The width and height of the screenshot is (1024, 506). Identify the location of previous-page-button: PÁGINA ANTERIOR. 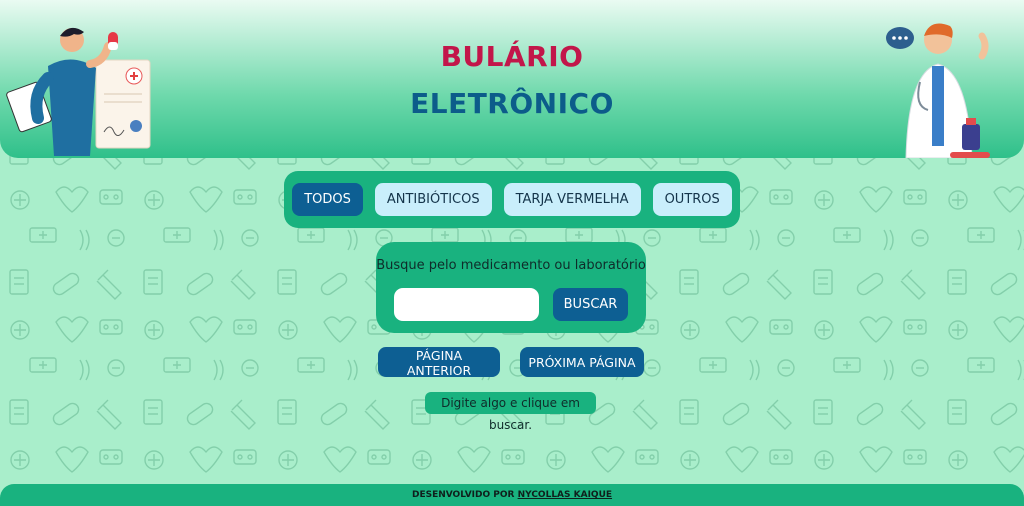
(439, 362).